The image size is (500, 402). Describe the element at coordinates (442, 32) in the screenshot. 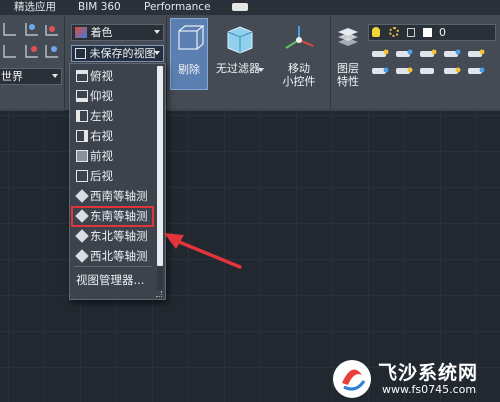

I see `layer-name-value: 0` at that location.